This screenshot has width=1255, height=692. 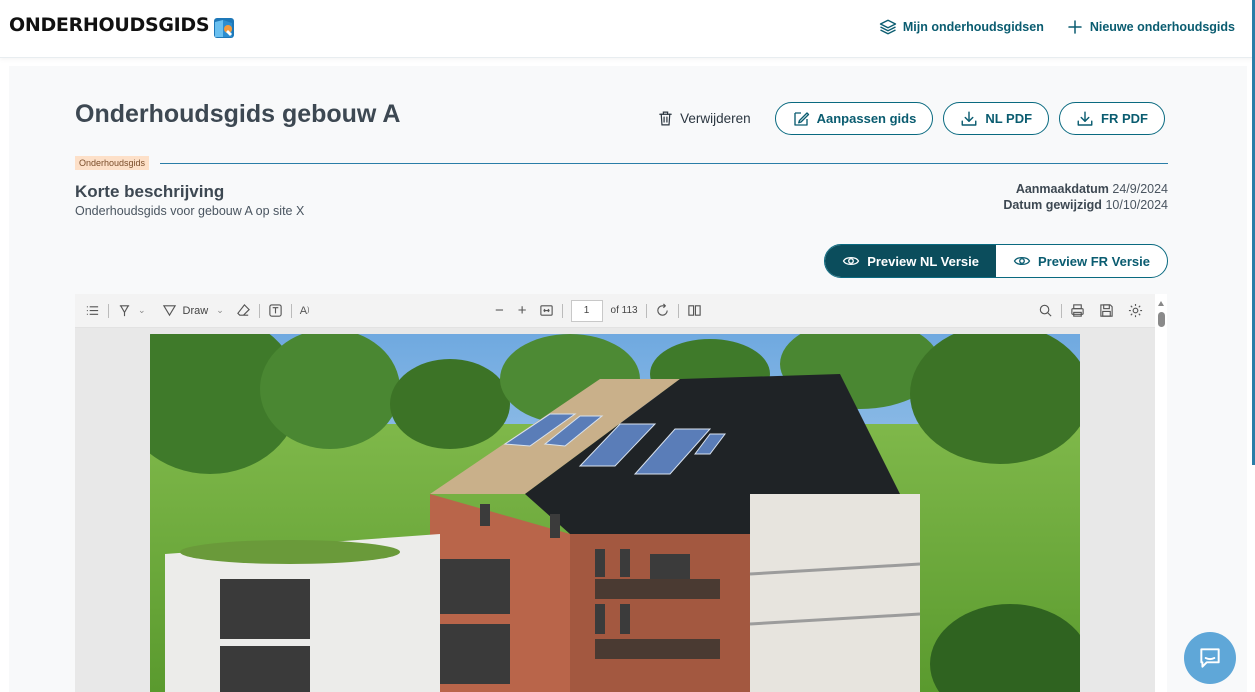 What do you see at coordinates (888, 27) in the screenshot?
I see `layers-icon` at bounding box center [888, 27].